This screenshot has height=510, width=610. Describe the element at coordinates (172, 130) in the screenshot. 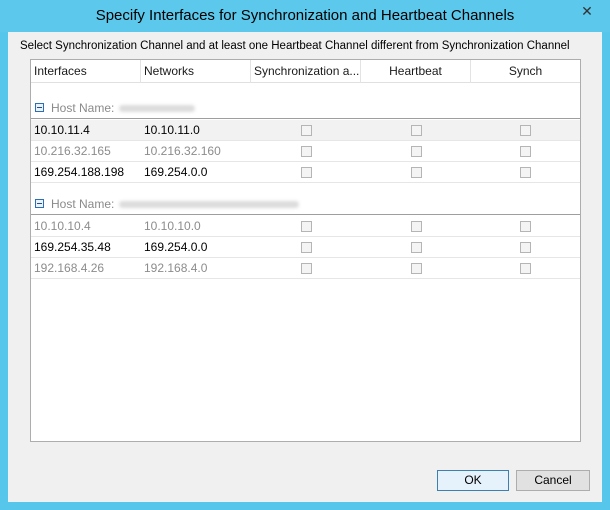

I see `network-cell: 10.10.11.0` at that location.